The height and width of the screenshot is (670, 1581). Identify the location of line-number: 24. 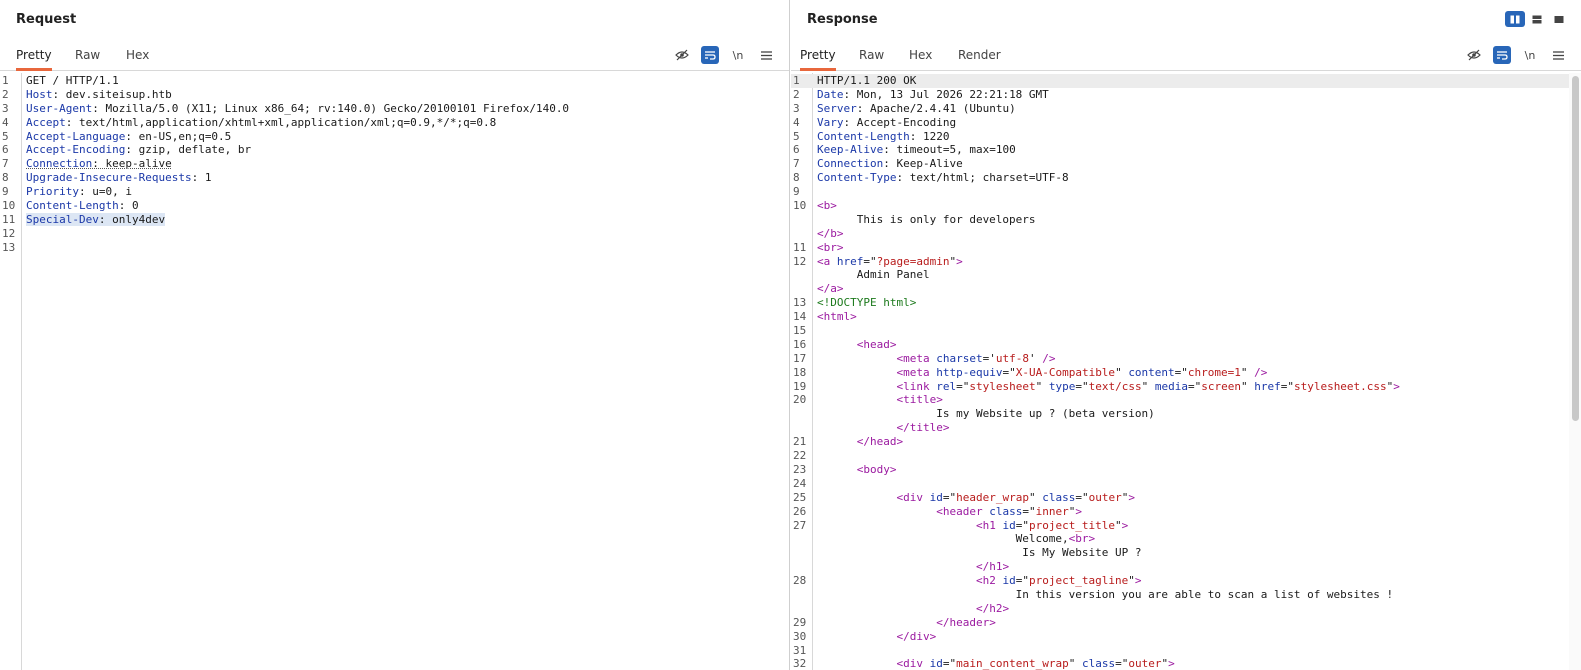
(800, 483).